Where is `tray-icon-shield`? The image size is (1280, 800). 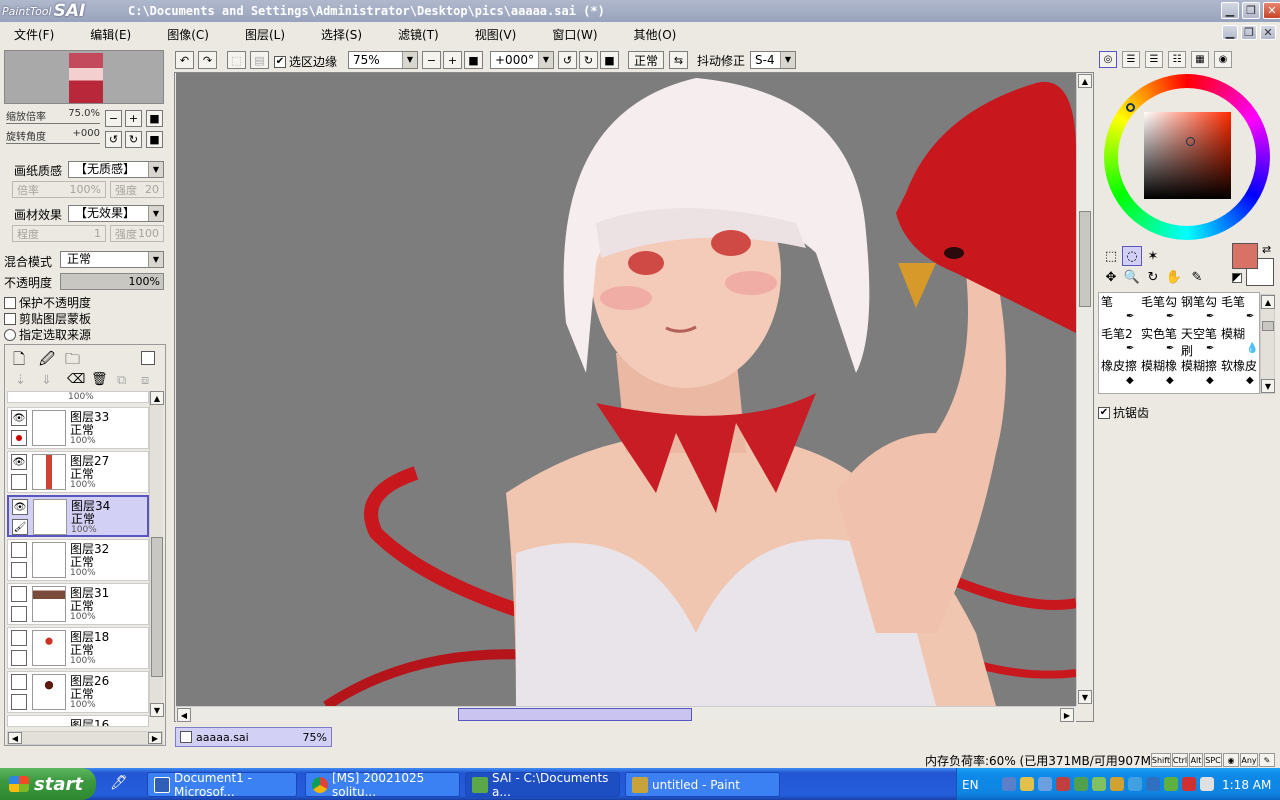 tray-icon-shield is located at coordinates (1171, 784).